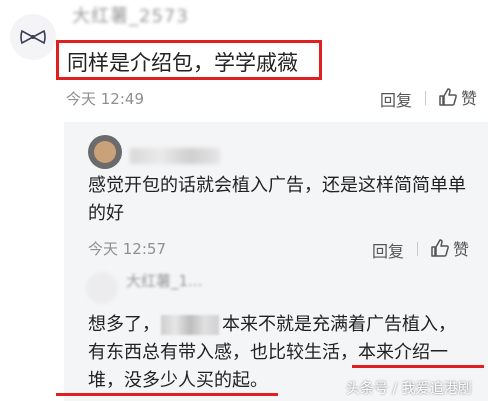  I want to click on watermark: 头条号 / 我爱追港剧, so click(409, 389).